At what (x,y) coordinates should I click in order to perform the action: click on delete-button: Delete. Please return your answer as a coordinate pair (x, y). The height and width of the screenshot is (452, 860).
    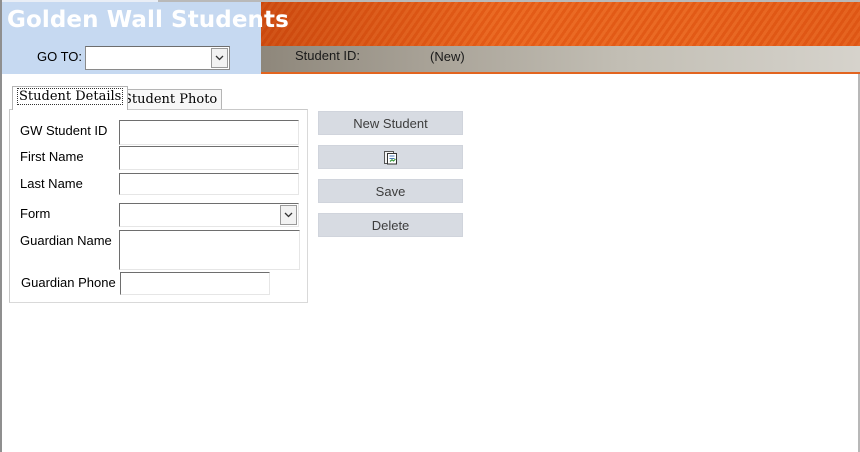
    Looking at the image, I should click on (390, 225).